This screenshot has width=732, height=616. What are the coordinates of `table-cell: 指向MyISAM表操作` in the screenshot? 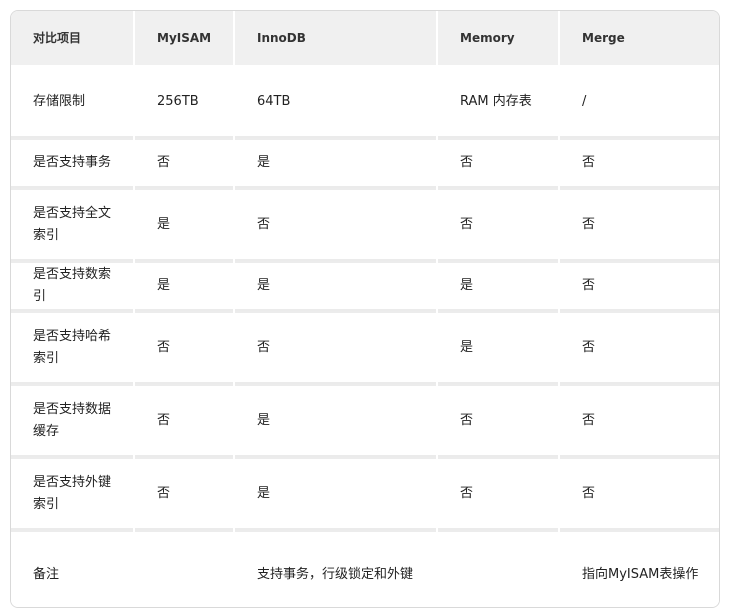 It's located at (639, 569).